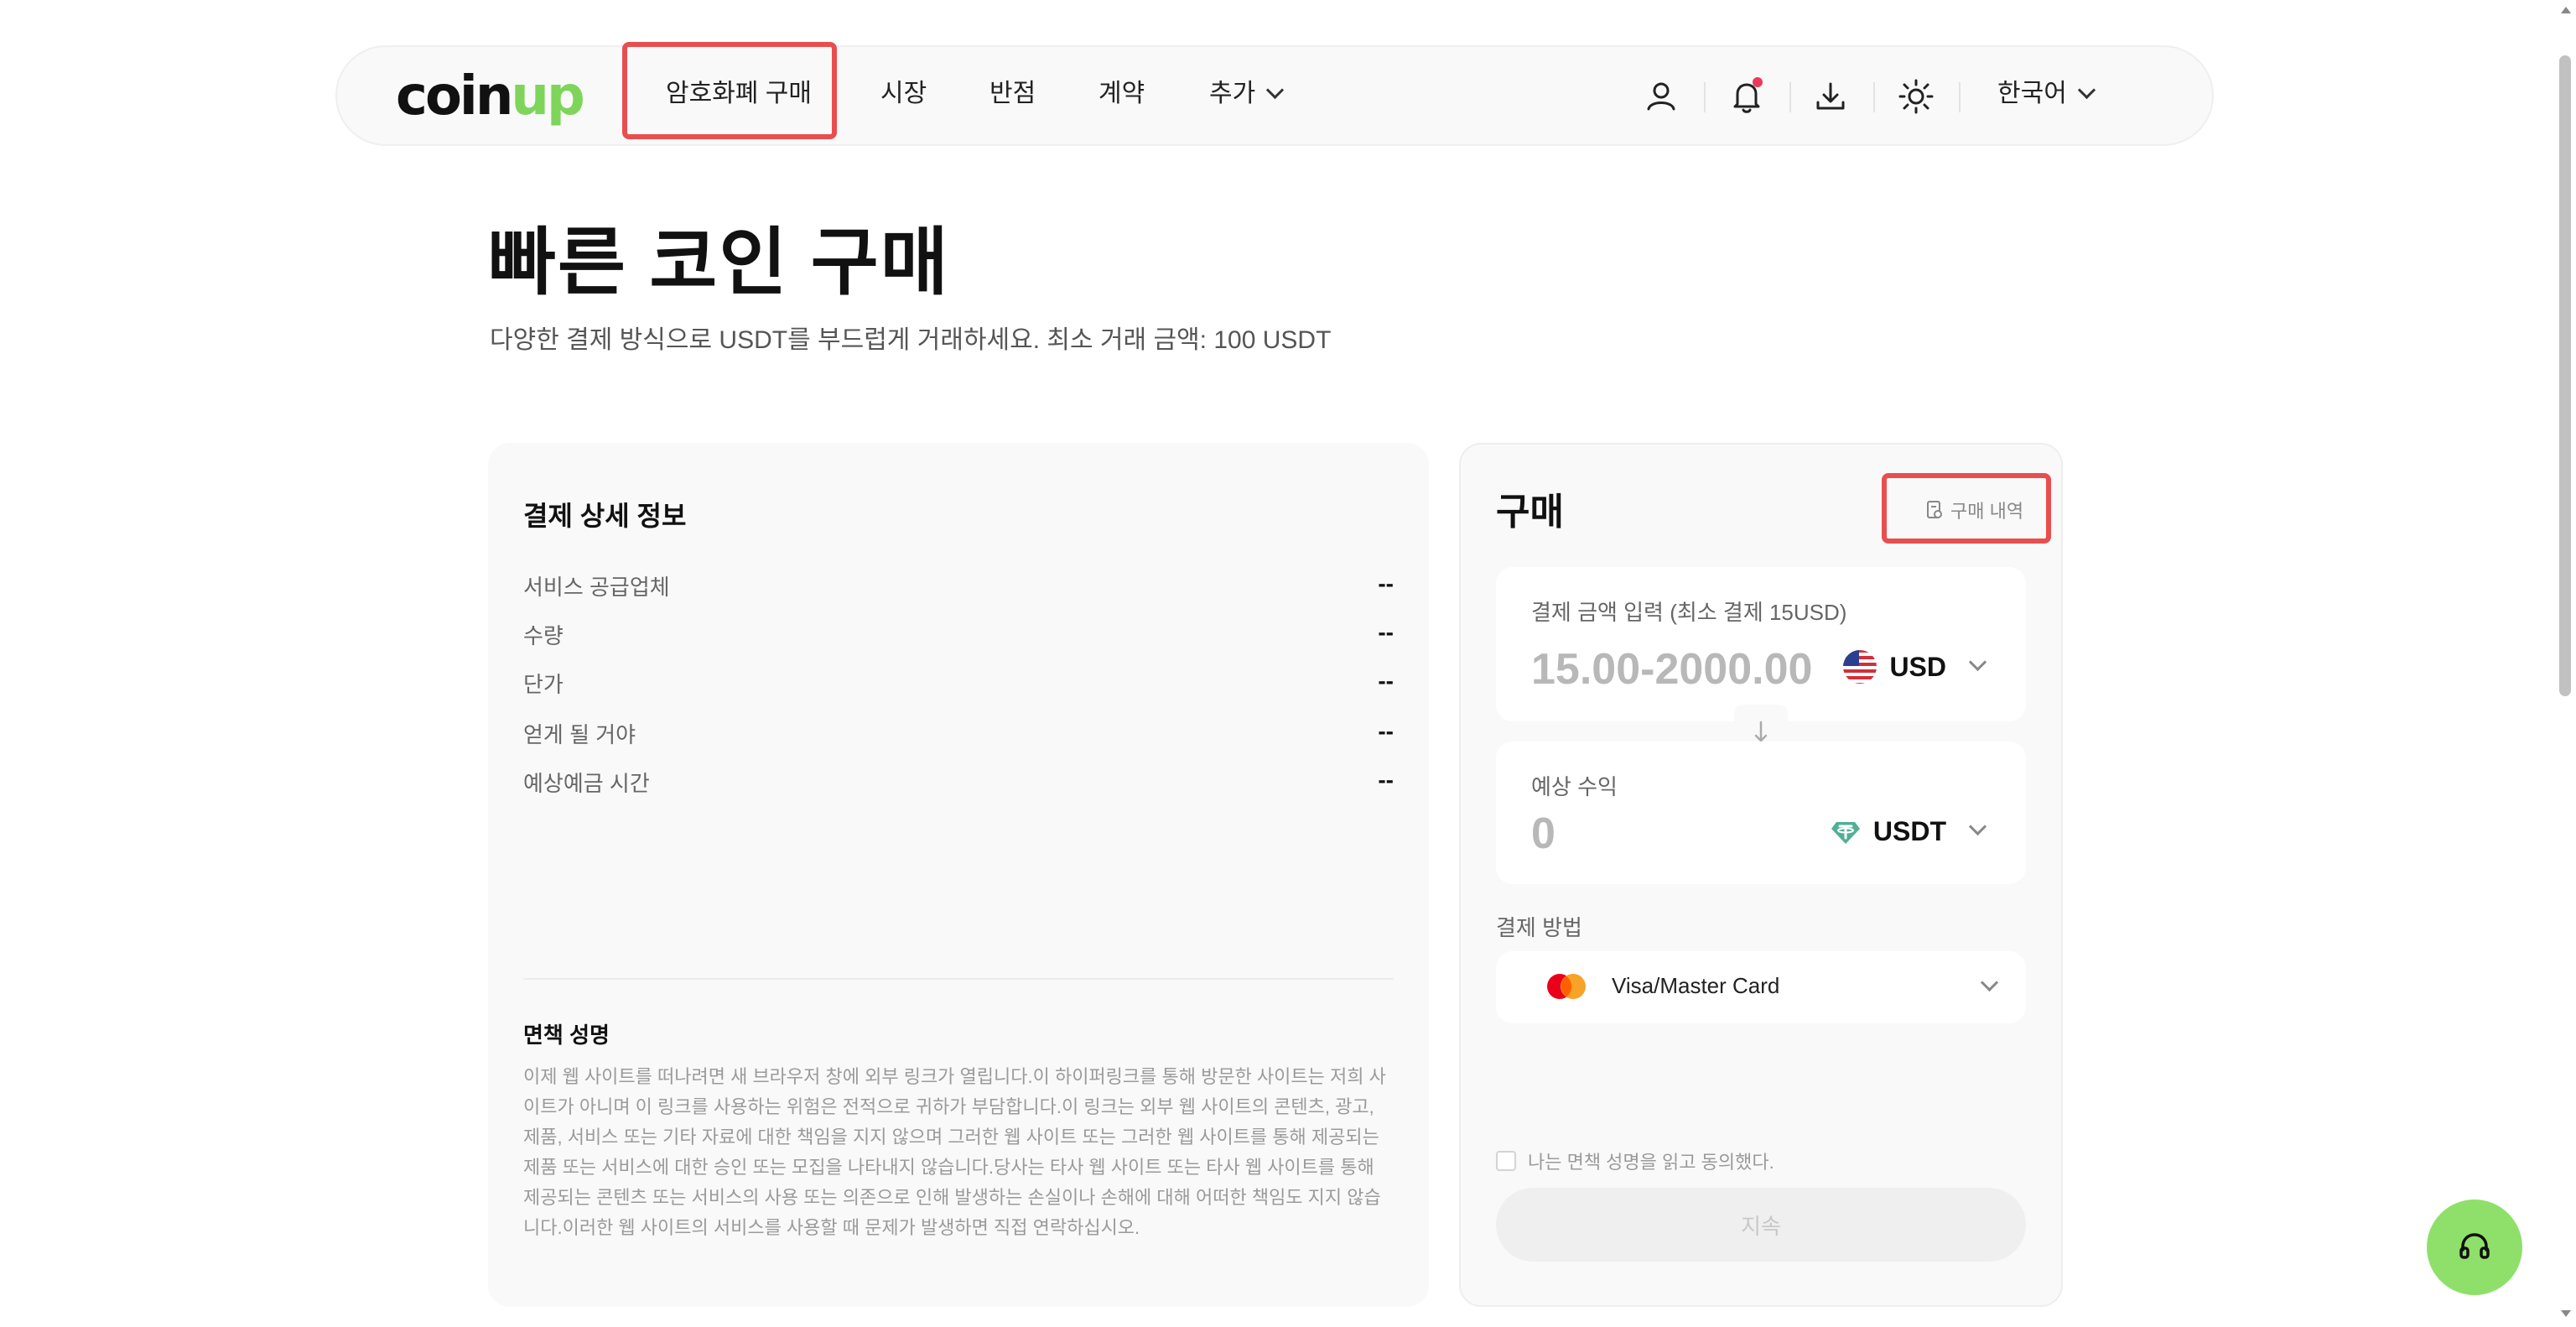 This screenshot has height=1327, width=2576. Describe the element at coordinates (729, 90) in the screenshot. I see `highlight-box-buy-crypto` at that location.